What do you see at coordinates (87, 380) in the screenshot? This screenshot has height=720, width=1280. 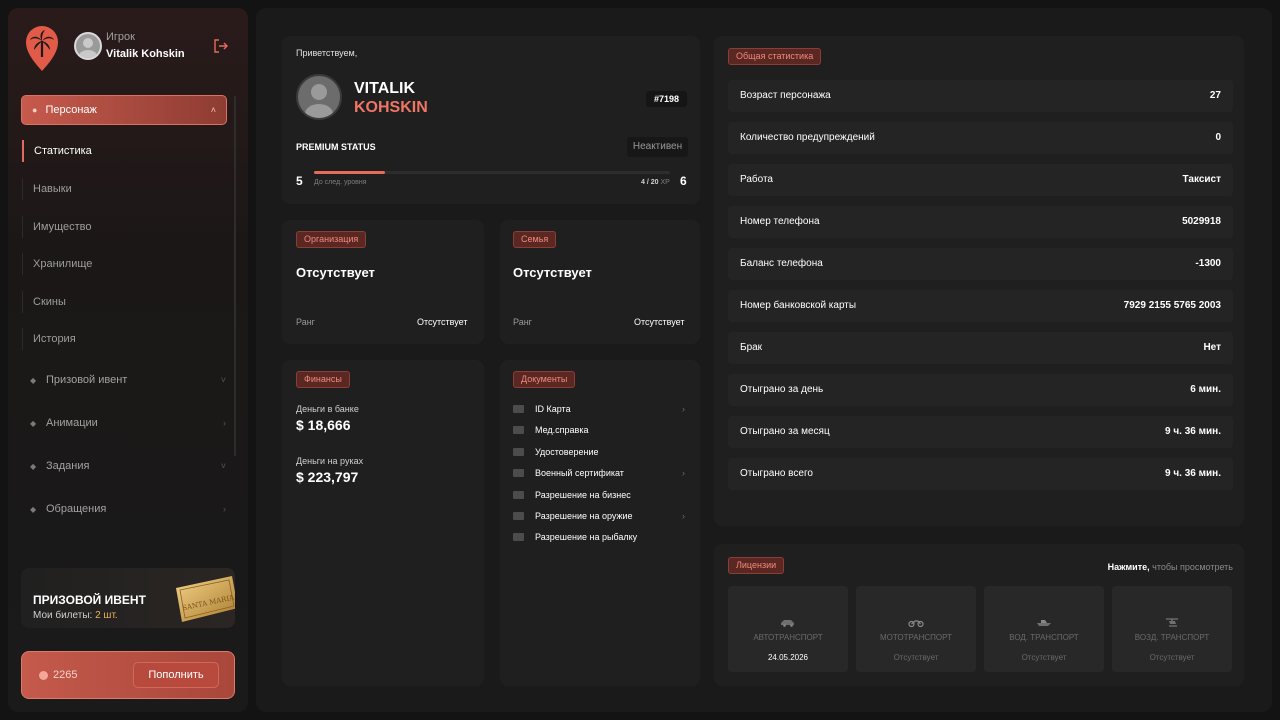 I see `menu-item-label: Призовой ивент` at bounding box center [87, 380].